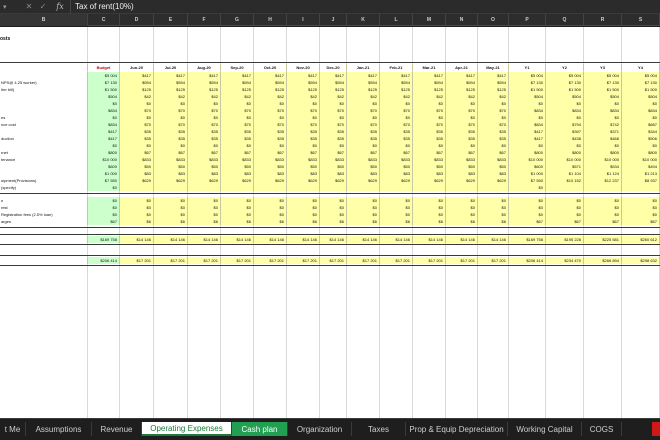 The width and height of the screenshot is (660, 440). What do you see at coordinates (104, 260) in the screenshot?
I see `value-cell: $206 414` at bounding box center [104, 260].